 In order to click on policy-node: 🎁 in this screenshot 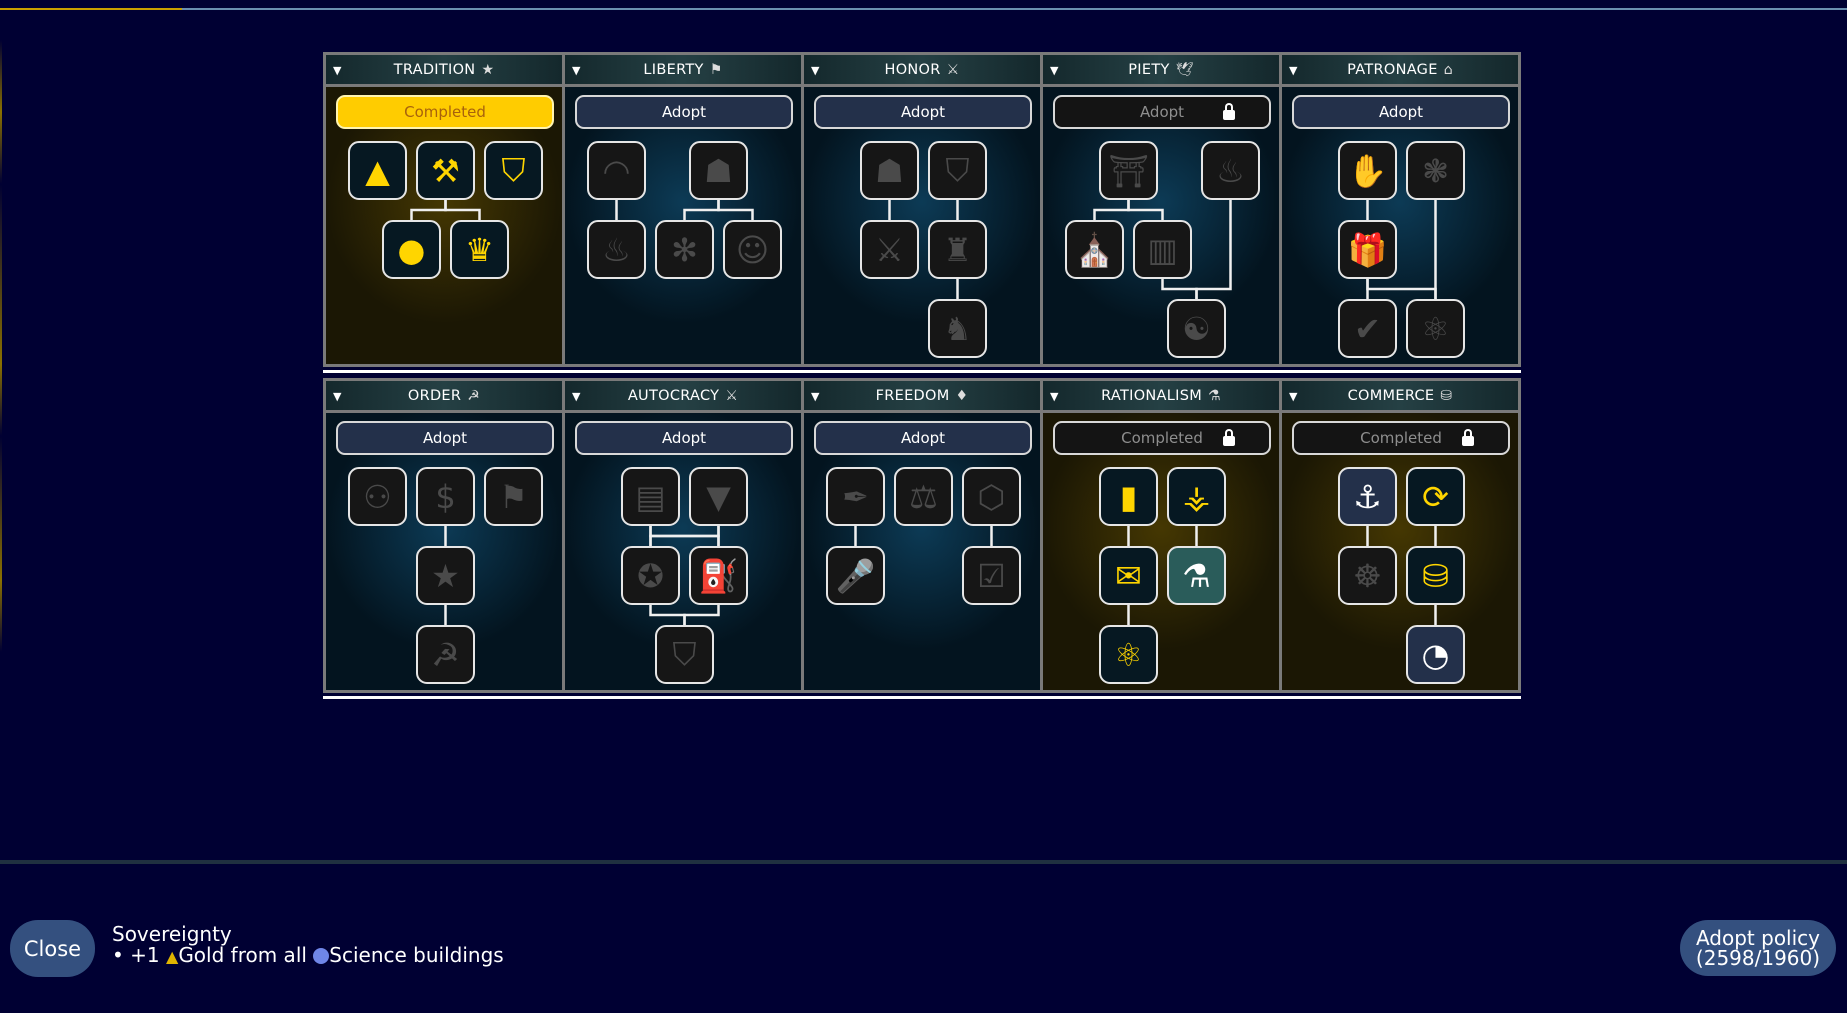, I will do `click(1367, 249)`.